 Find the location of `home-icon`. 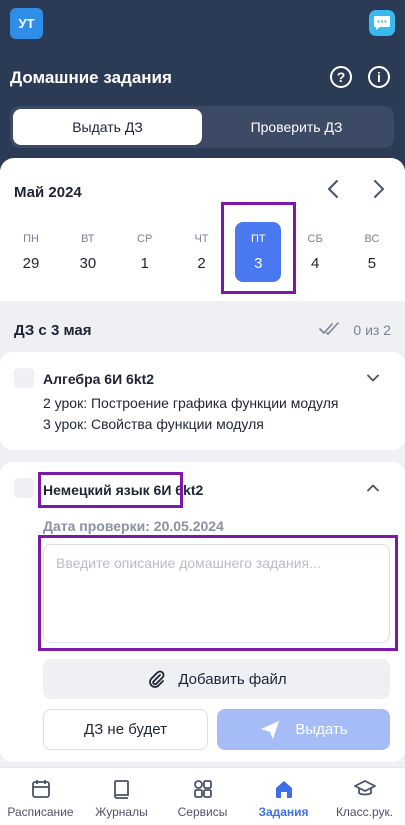

home-icon is located at coordinates (283, 789).